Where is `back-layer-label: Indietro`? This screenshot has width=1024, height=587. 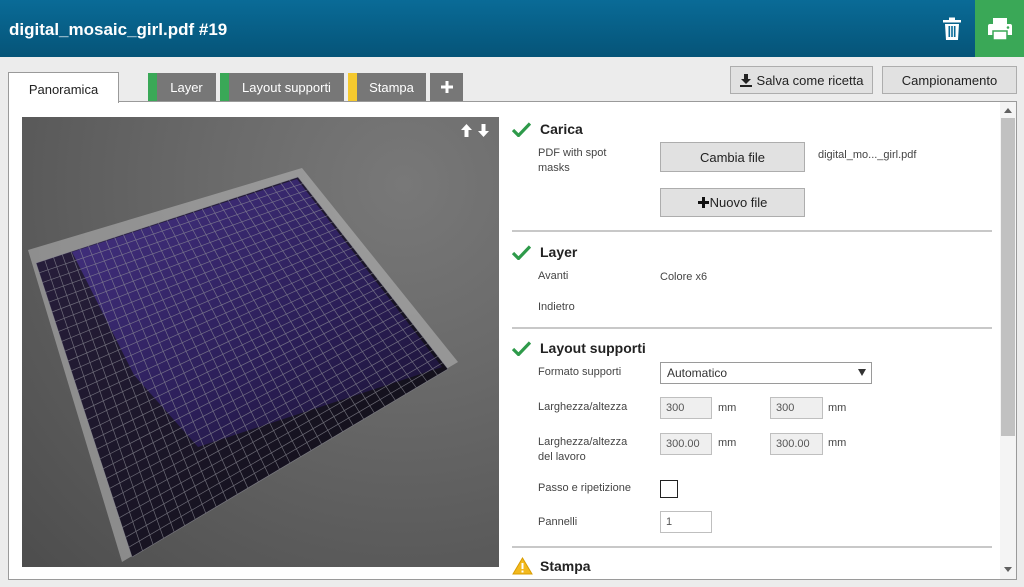
back-layer-label: Indietro is located at coordinates (556, 307).